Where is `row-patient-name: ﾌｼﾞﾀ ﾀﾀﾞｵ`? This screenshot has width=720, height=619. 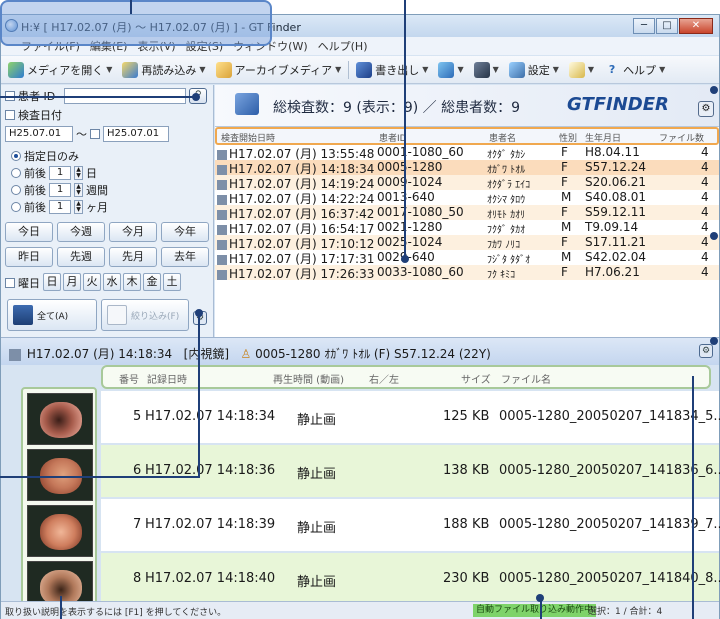 row-patient-name: ﾌｼﾞﾀ ﾀﾀﾞｵ is located at coordinates (509, 260).